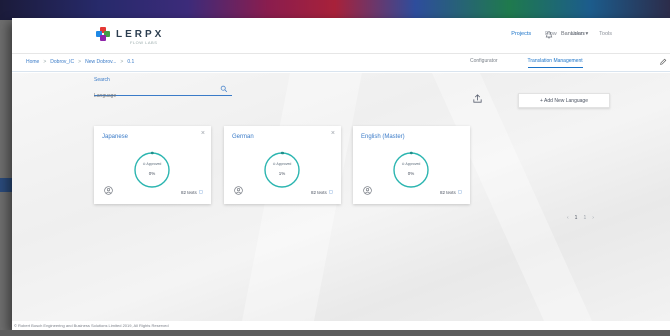 This screenshot has height=336, width=670. Describe the element at coordinates (140, 34) in the screenshot. I see `logo-text: LERPX` at that location.